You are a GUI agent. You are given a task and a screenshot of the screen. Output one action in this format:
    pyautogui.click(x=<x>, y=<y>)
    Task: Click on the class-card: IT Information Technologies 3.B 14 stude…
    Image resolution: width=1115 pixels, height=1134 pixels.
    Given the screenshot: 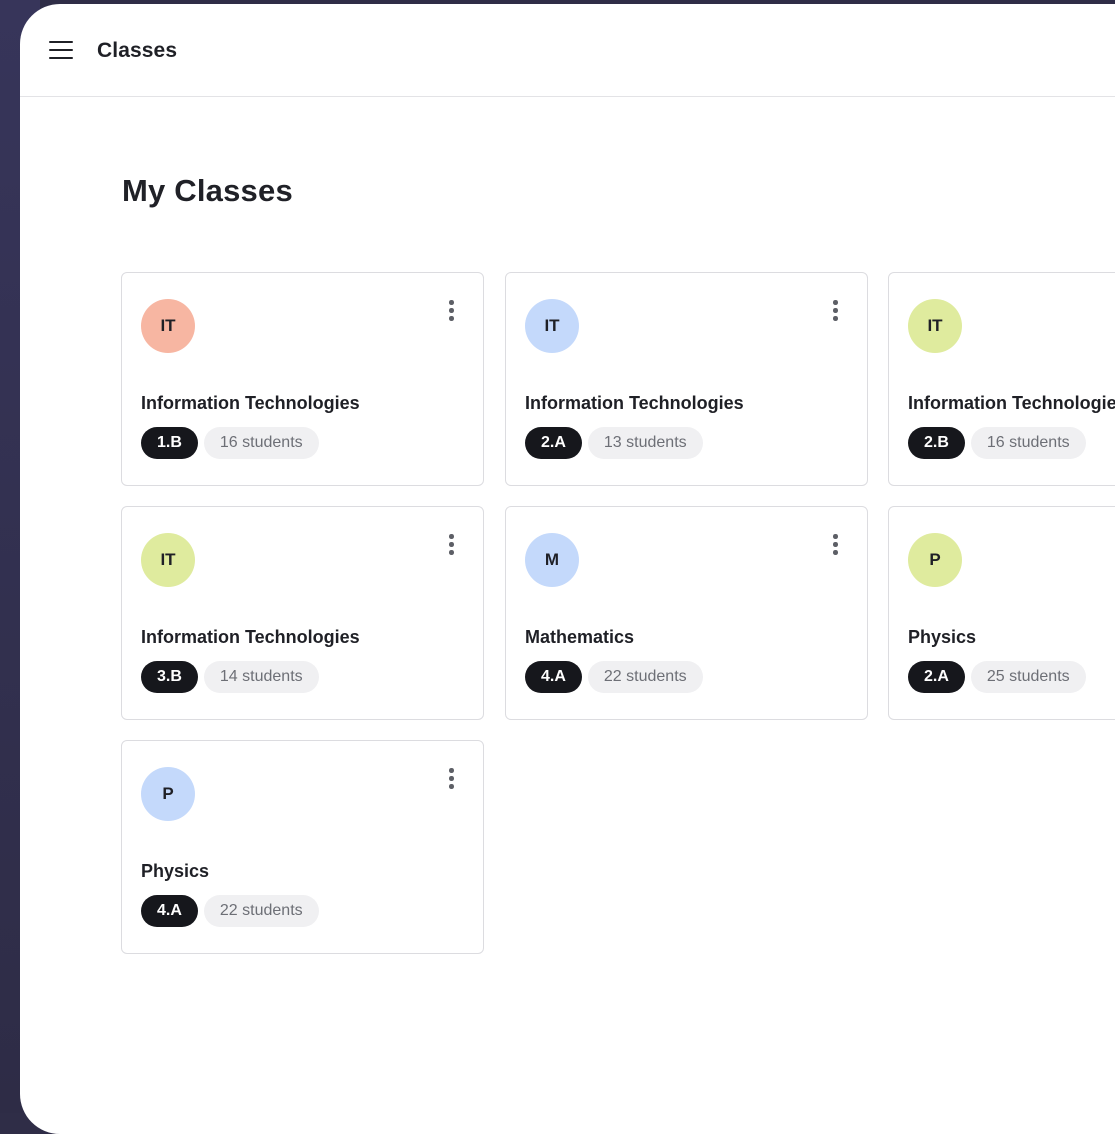 What is the action you would take?
    pyautogui.click(x=302, y=613)
    